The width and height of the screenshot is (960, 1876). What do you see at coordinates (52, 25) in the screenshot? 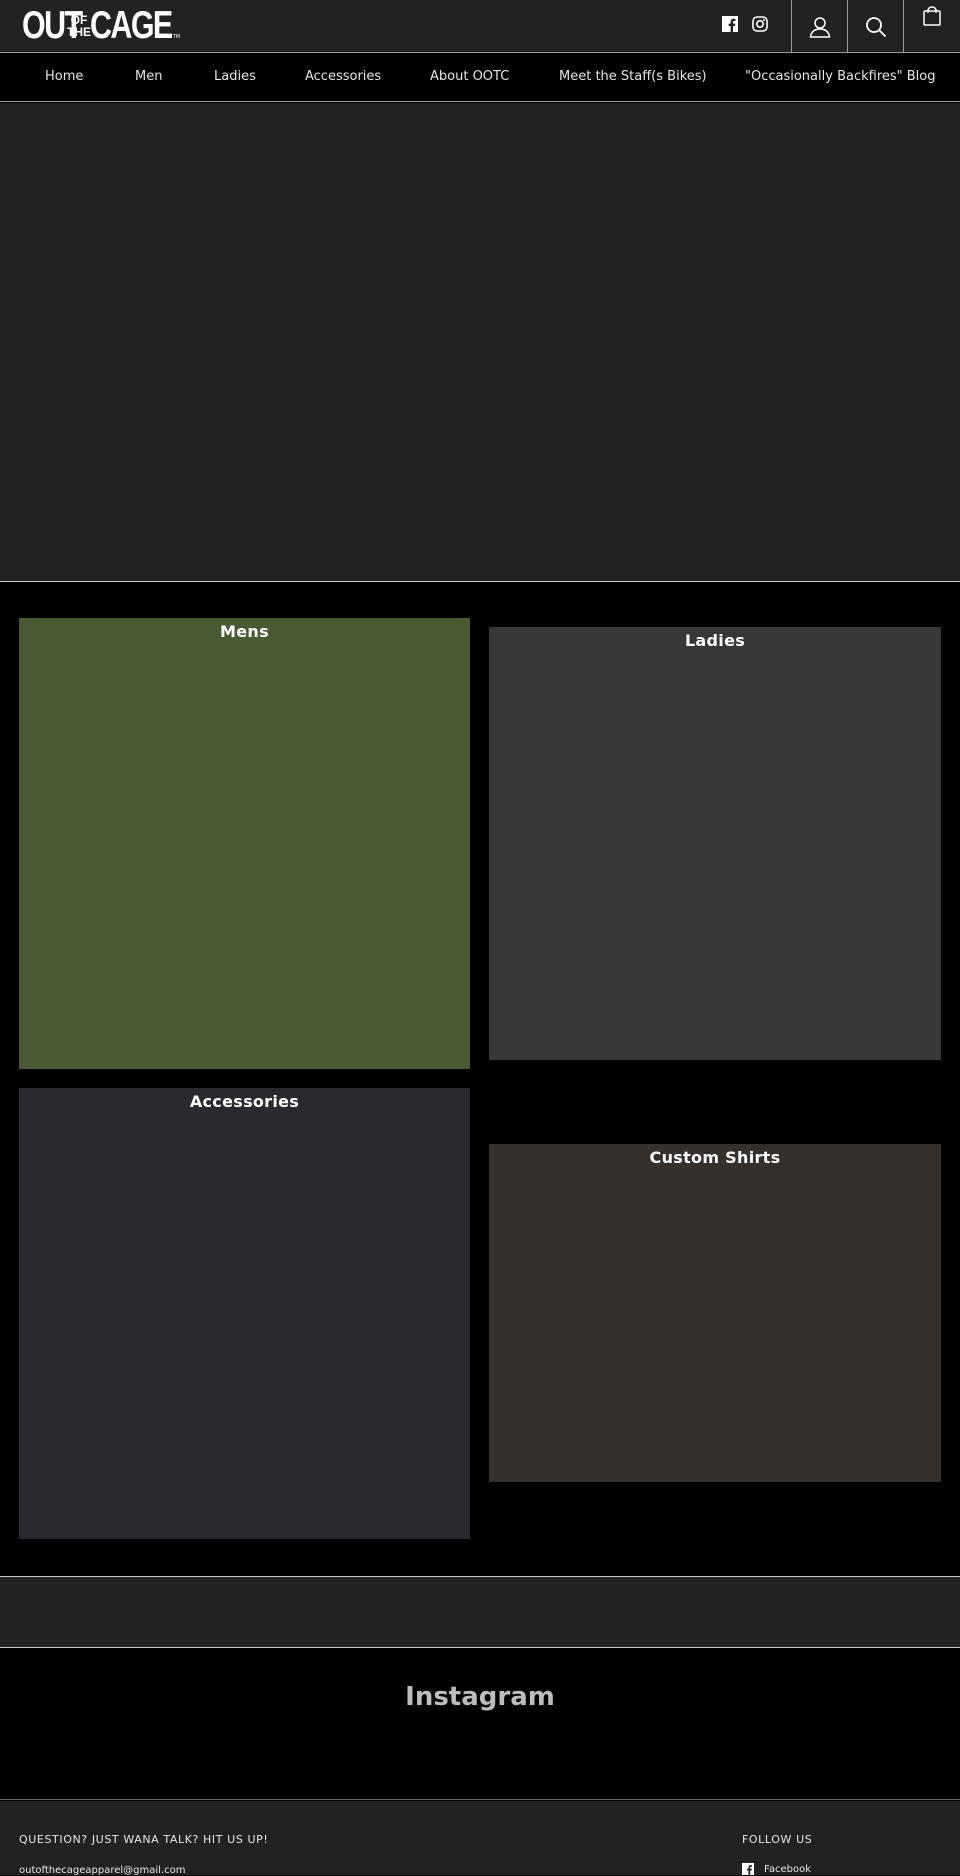
I see `logo-out-text: OUT` at bounding box center [52, 25].